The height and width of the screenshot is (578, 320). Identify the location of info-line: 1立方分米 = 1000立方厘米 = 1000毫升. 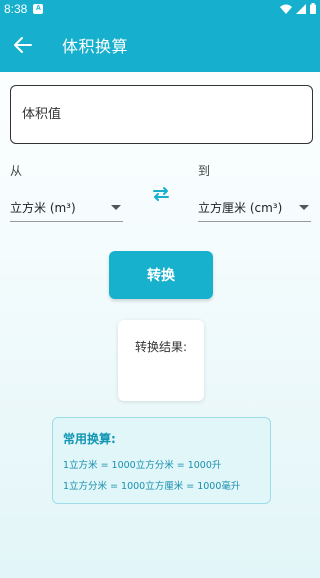
(152, 486).